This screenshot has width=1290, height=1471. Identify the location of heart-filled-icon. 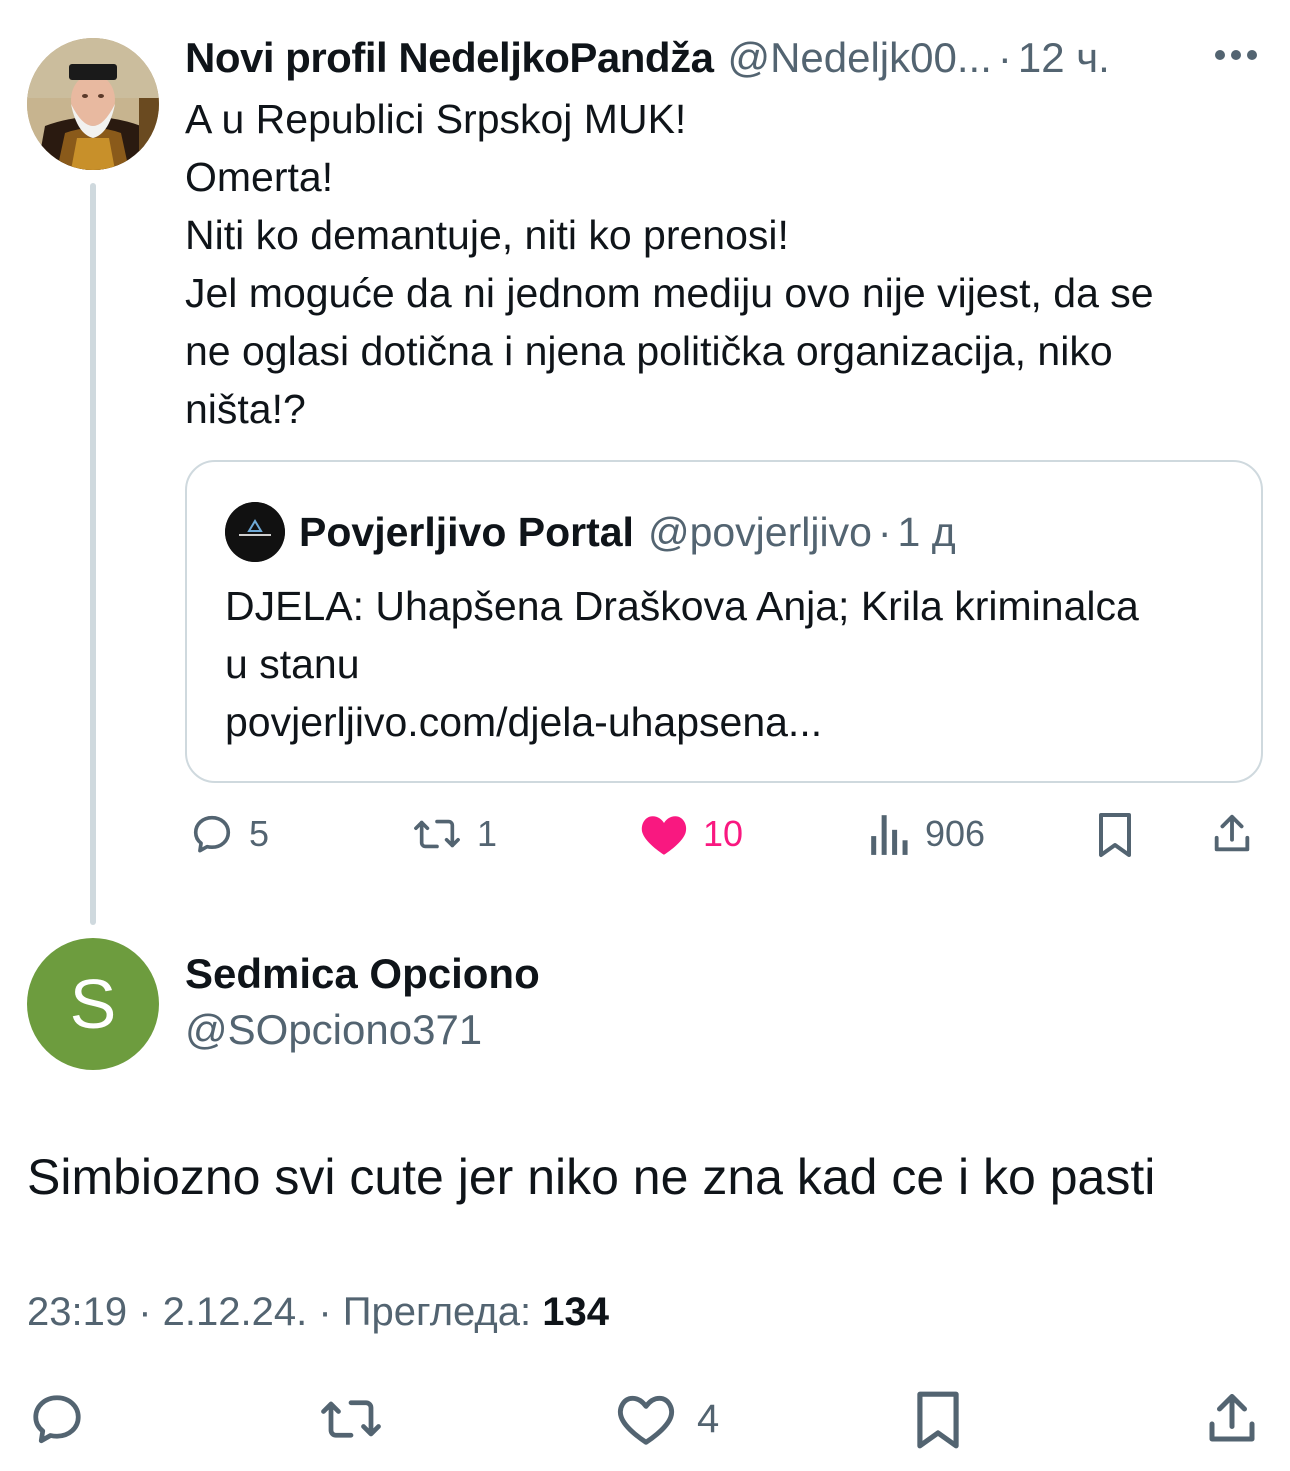
(664, 835).